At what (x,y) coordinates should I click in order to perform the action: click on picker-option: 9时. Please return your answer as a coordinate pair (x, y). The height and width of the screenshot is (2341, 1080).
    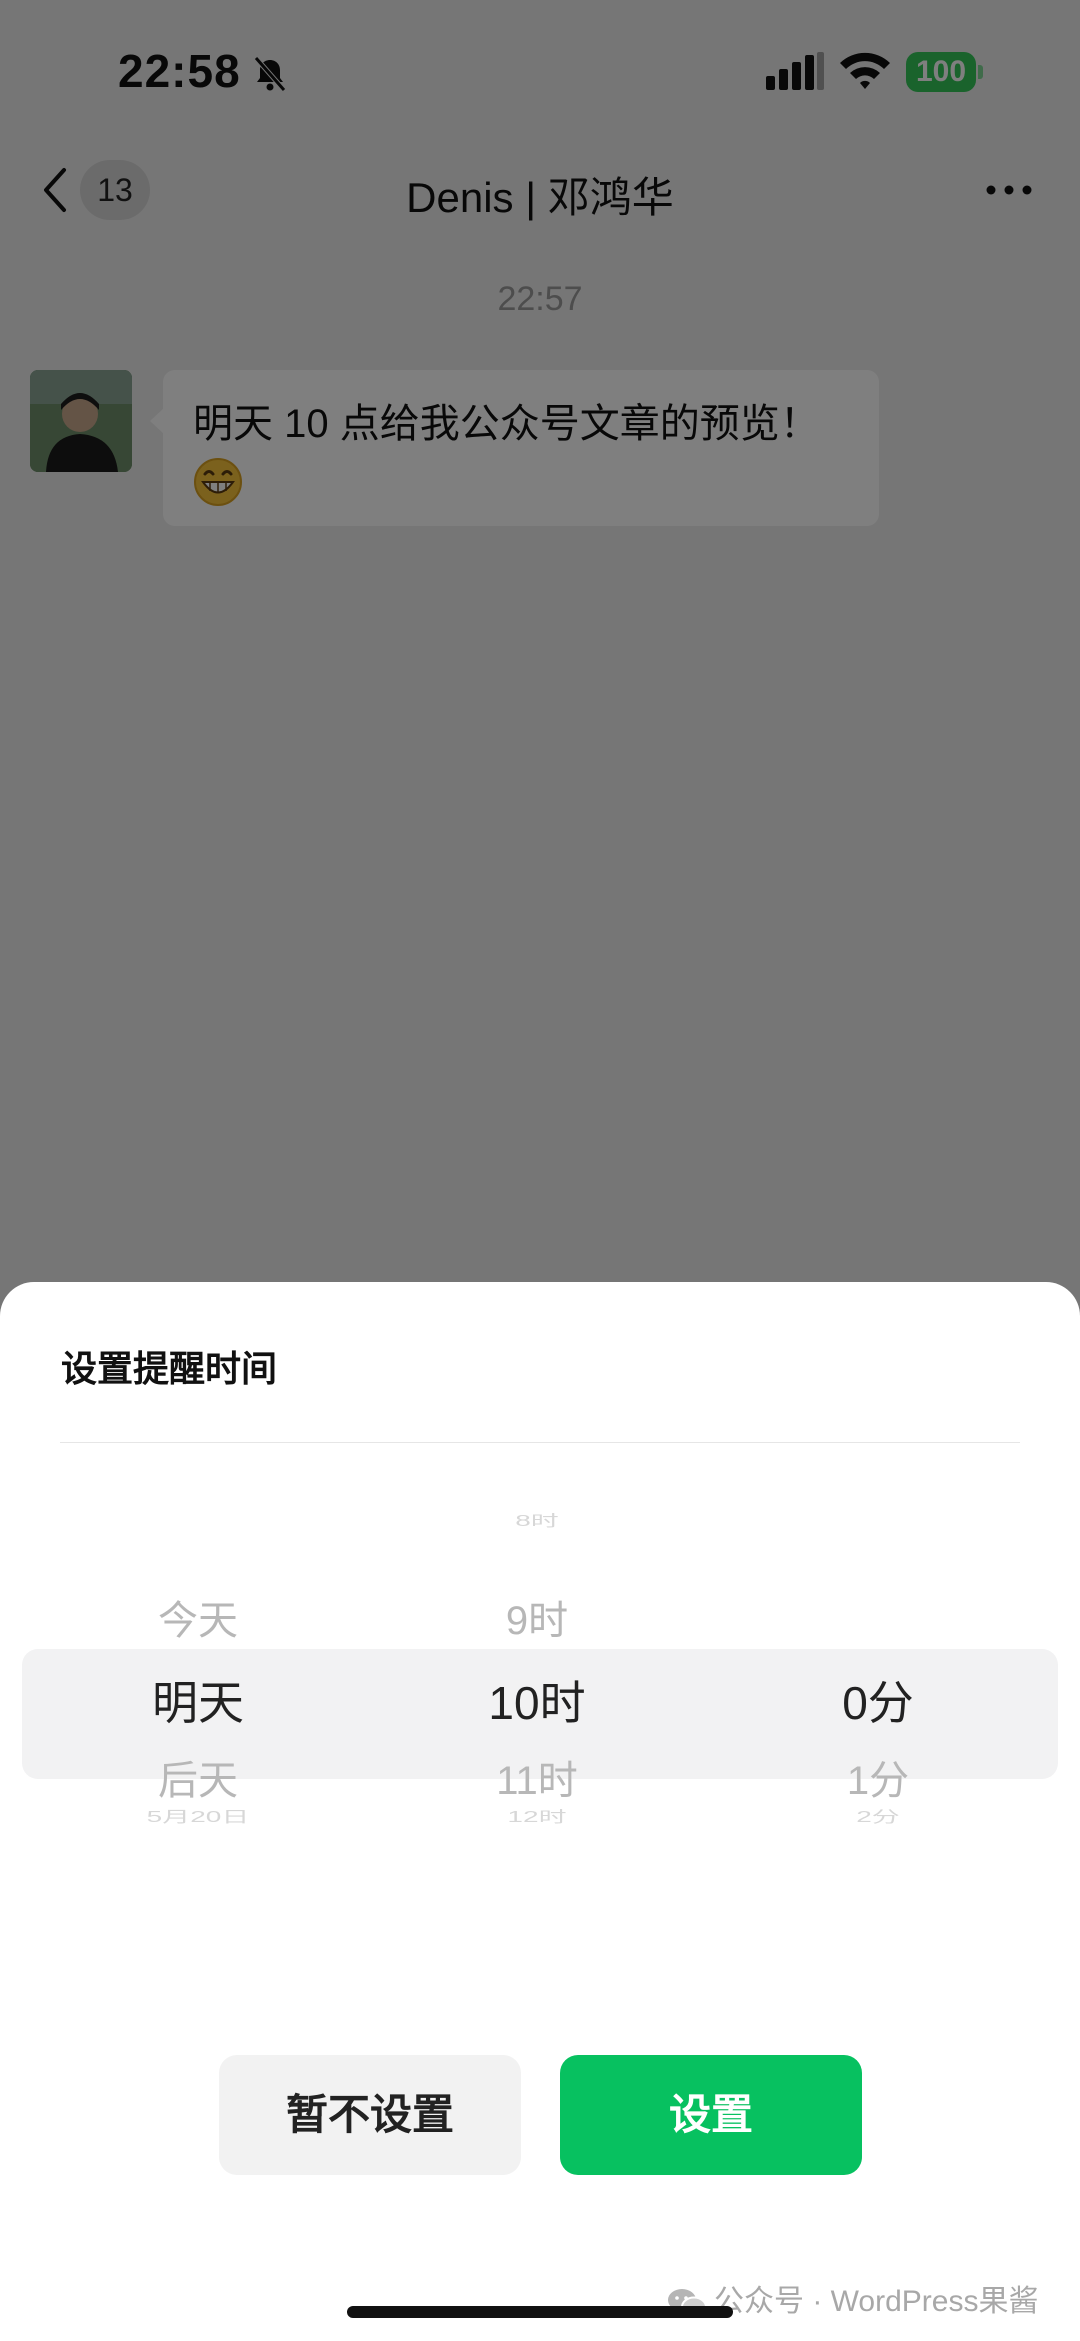
    Looking at the image, I should click on (537, 1617).